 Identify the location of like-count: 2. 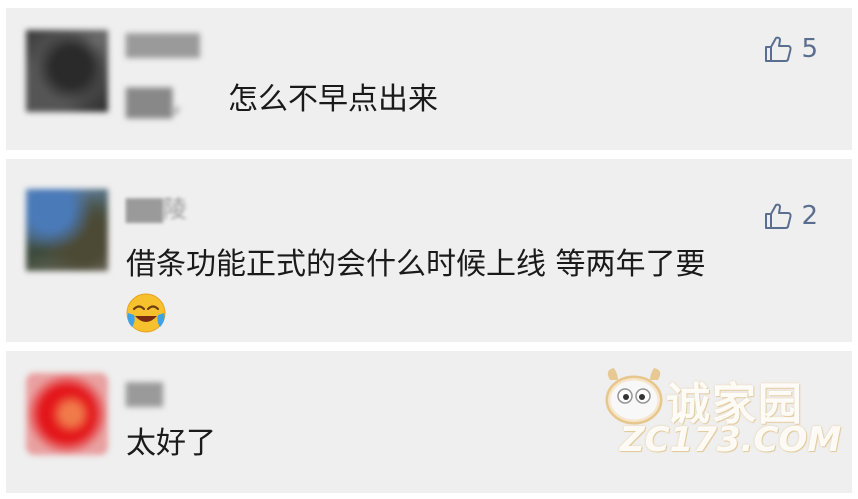
(809, 216).